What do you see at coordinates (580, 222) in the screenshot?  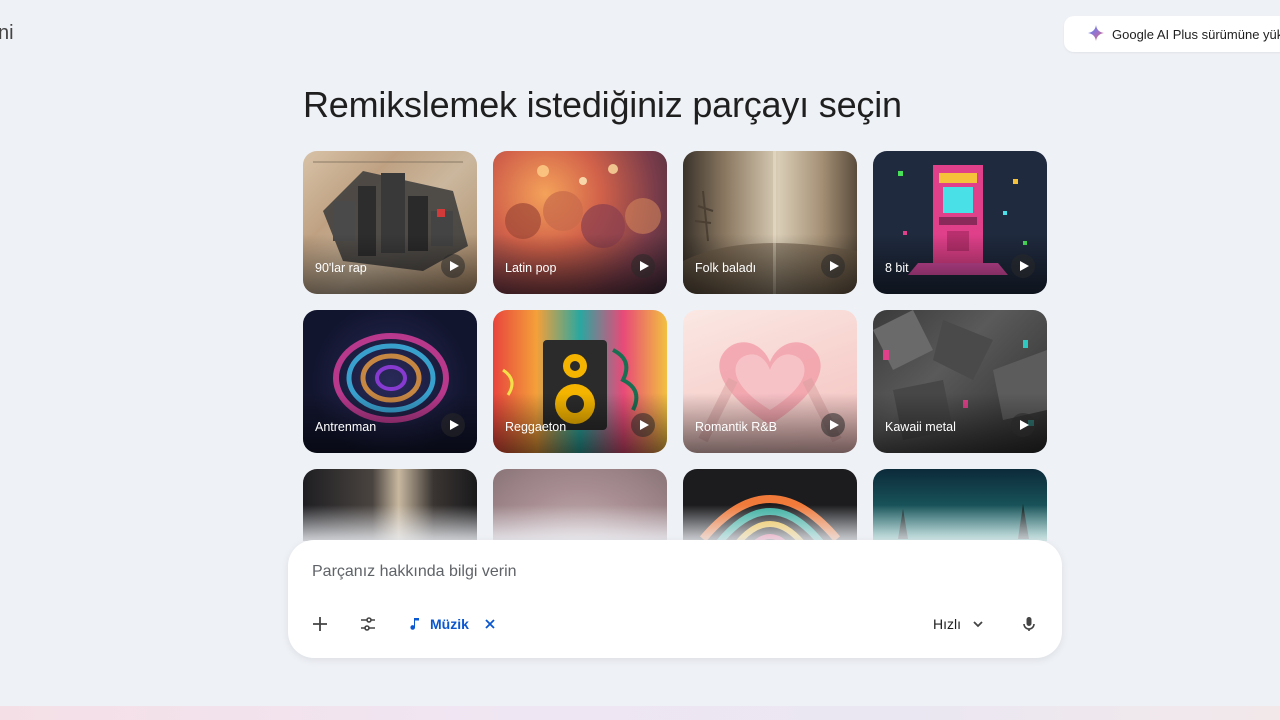 I see `track-card-latin-pop: Latin pop` at bounding box center [580, 222].